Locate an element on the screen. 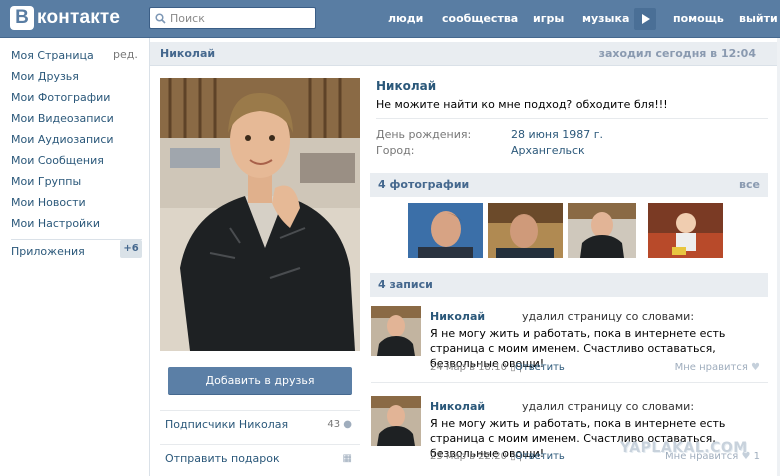 This screenshot has height=476, width=780. logo-mark: В is located at coordinates (22, 18).